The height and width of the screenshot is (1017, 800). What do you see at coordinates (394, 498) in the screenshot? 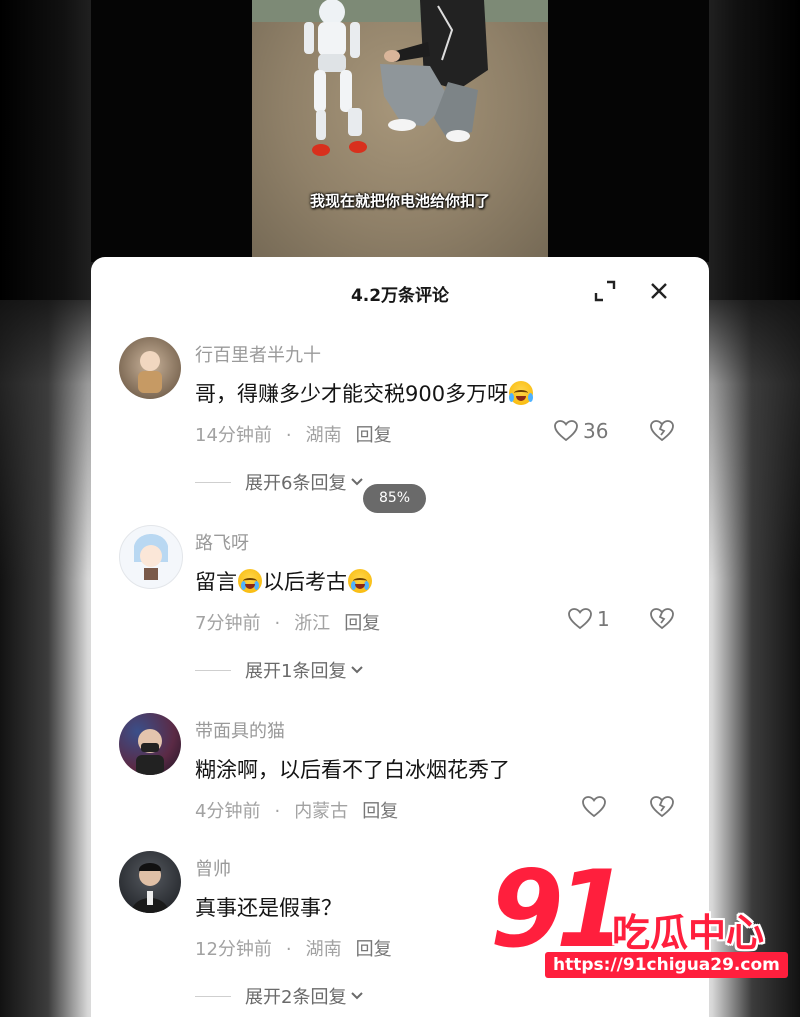
I see `zoom-level-badge: 85%` at bounding box center [394, 498].